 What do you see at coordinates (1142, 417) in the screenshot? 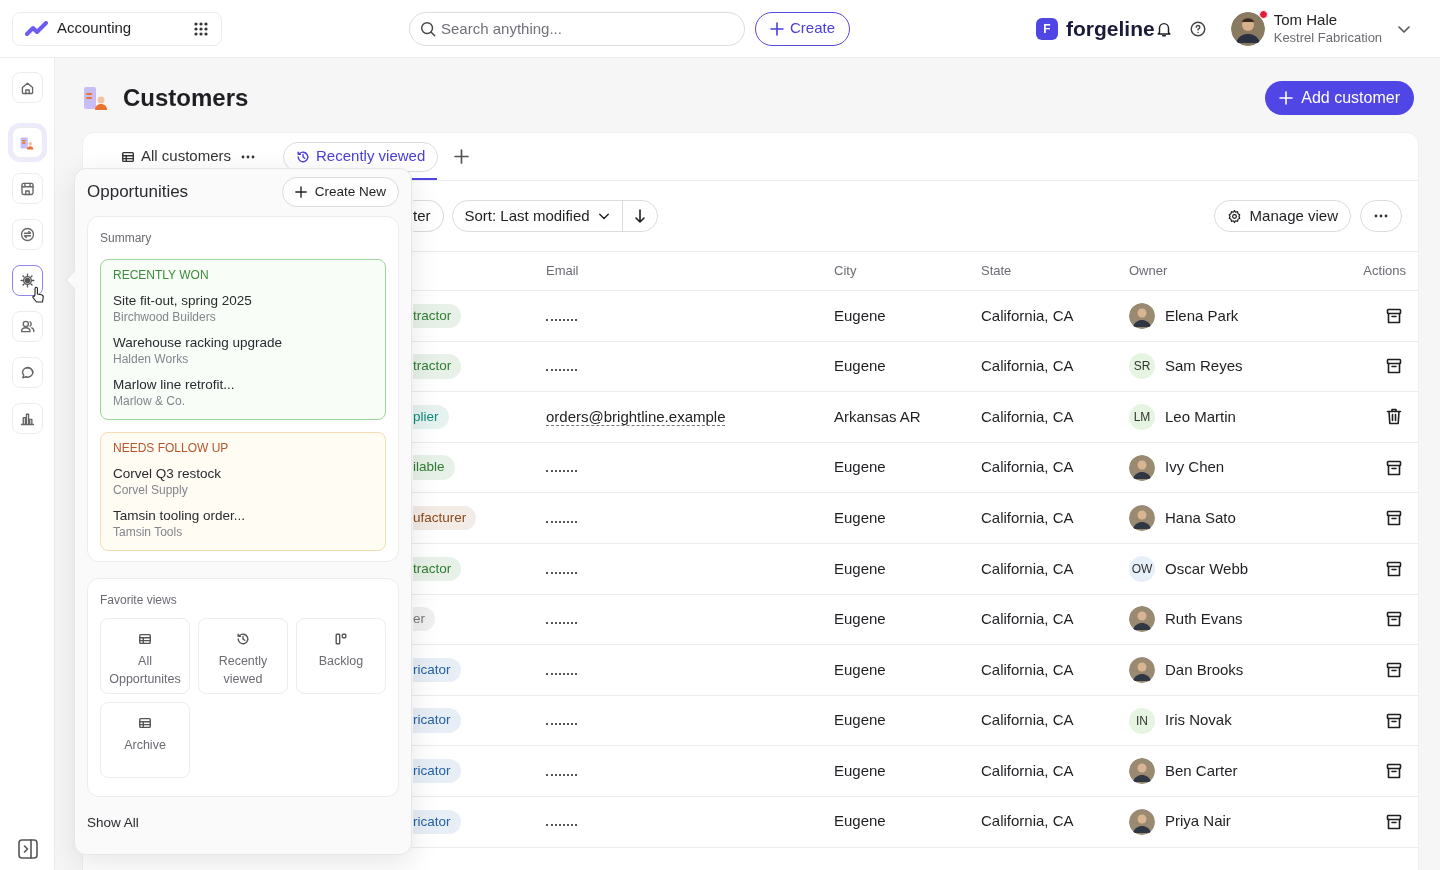
I see `owner-initials: LM` at bounding box center [1142, 417].